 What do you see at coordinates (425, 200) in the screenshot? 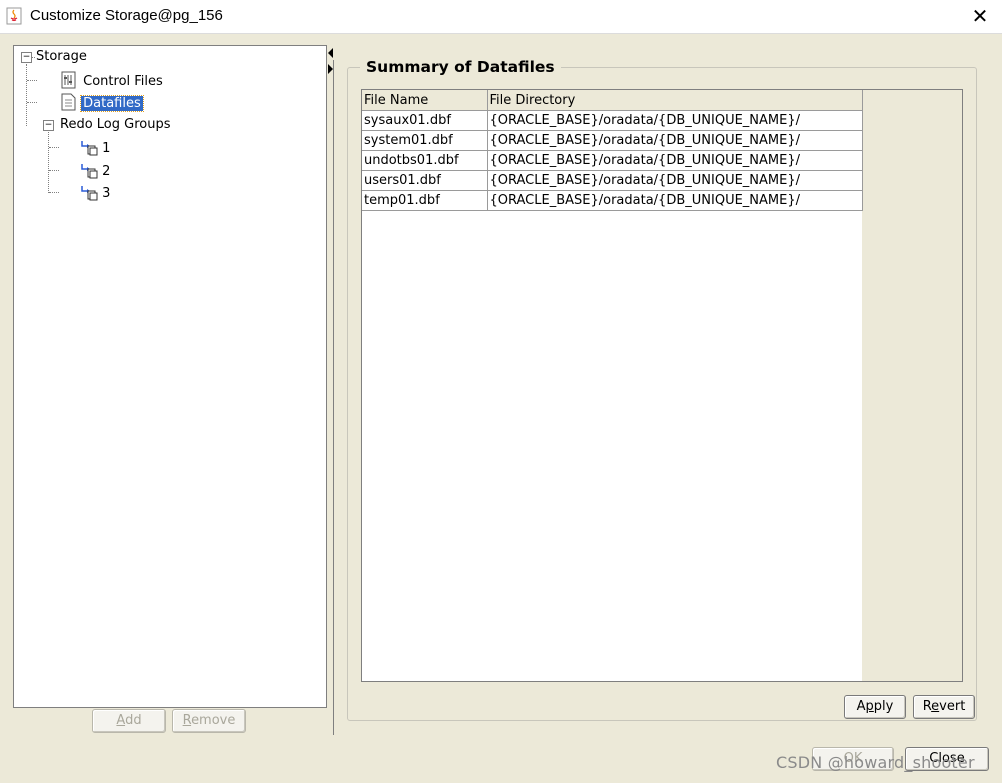
I see `cell-file-name: temp01.dbf` at bounding box center [425, 200].